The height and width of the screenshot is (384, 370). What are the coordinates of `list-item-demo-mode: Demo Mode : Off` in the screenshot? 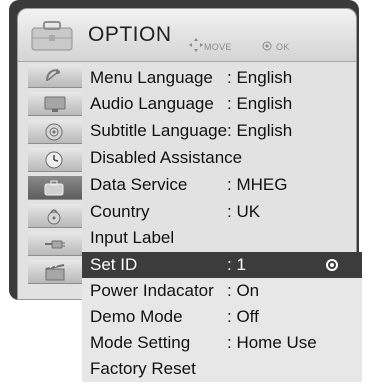 It's located at (222, 317).